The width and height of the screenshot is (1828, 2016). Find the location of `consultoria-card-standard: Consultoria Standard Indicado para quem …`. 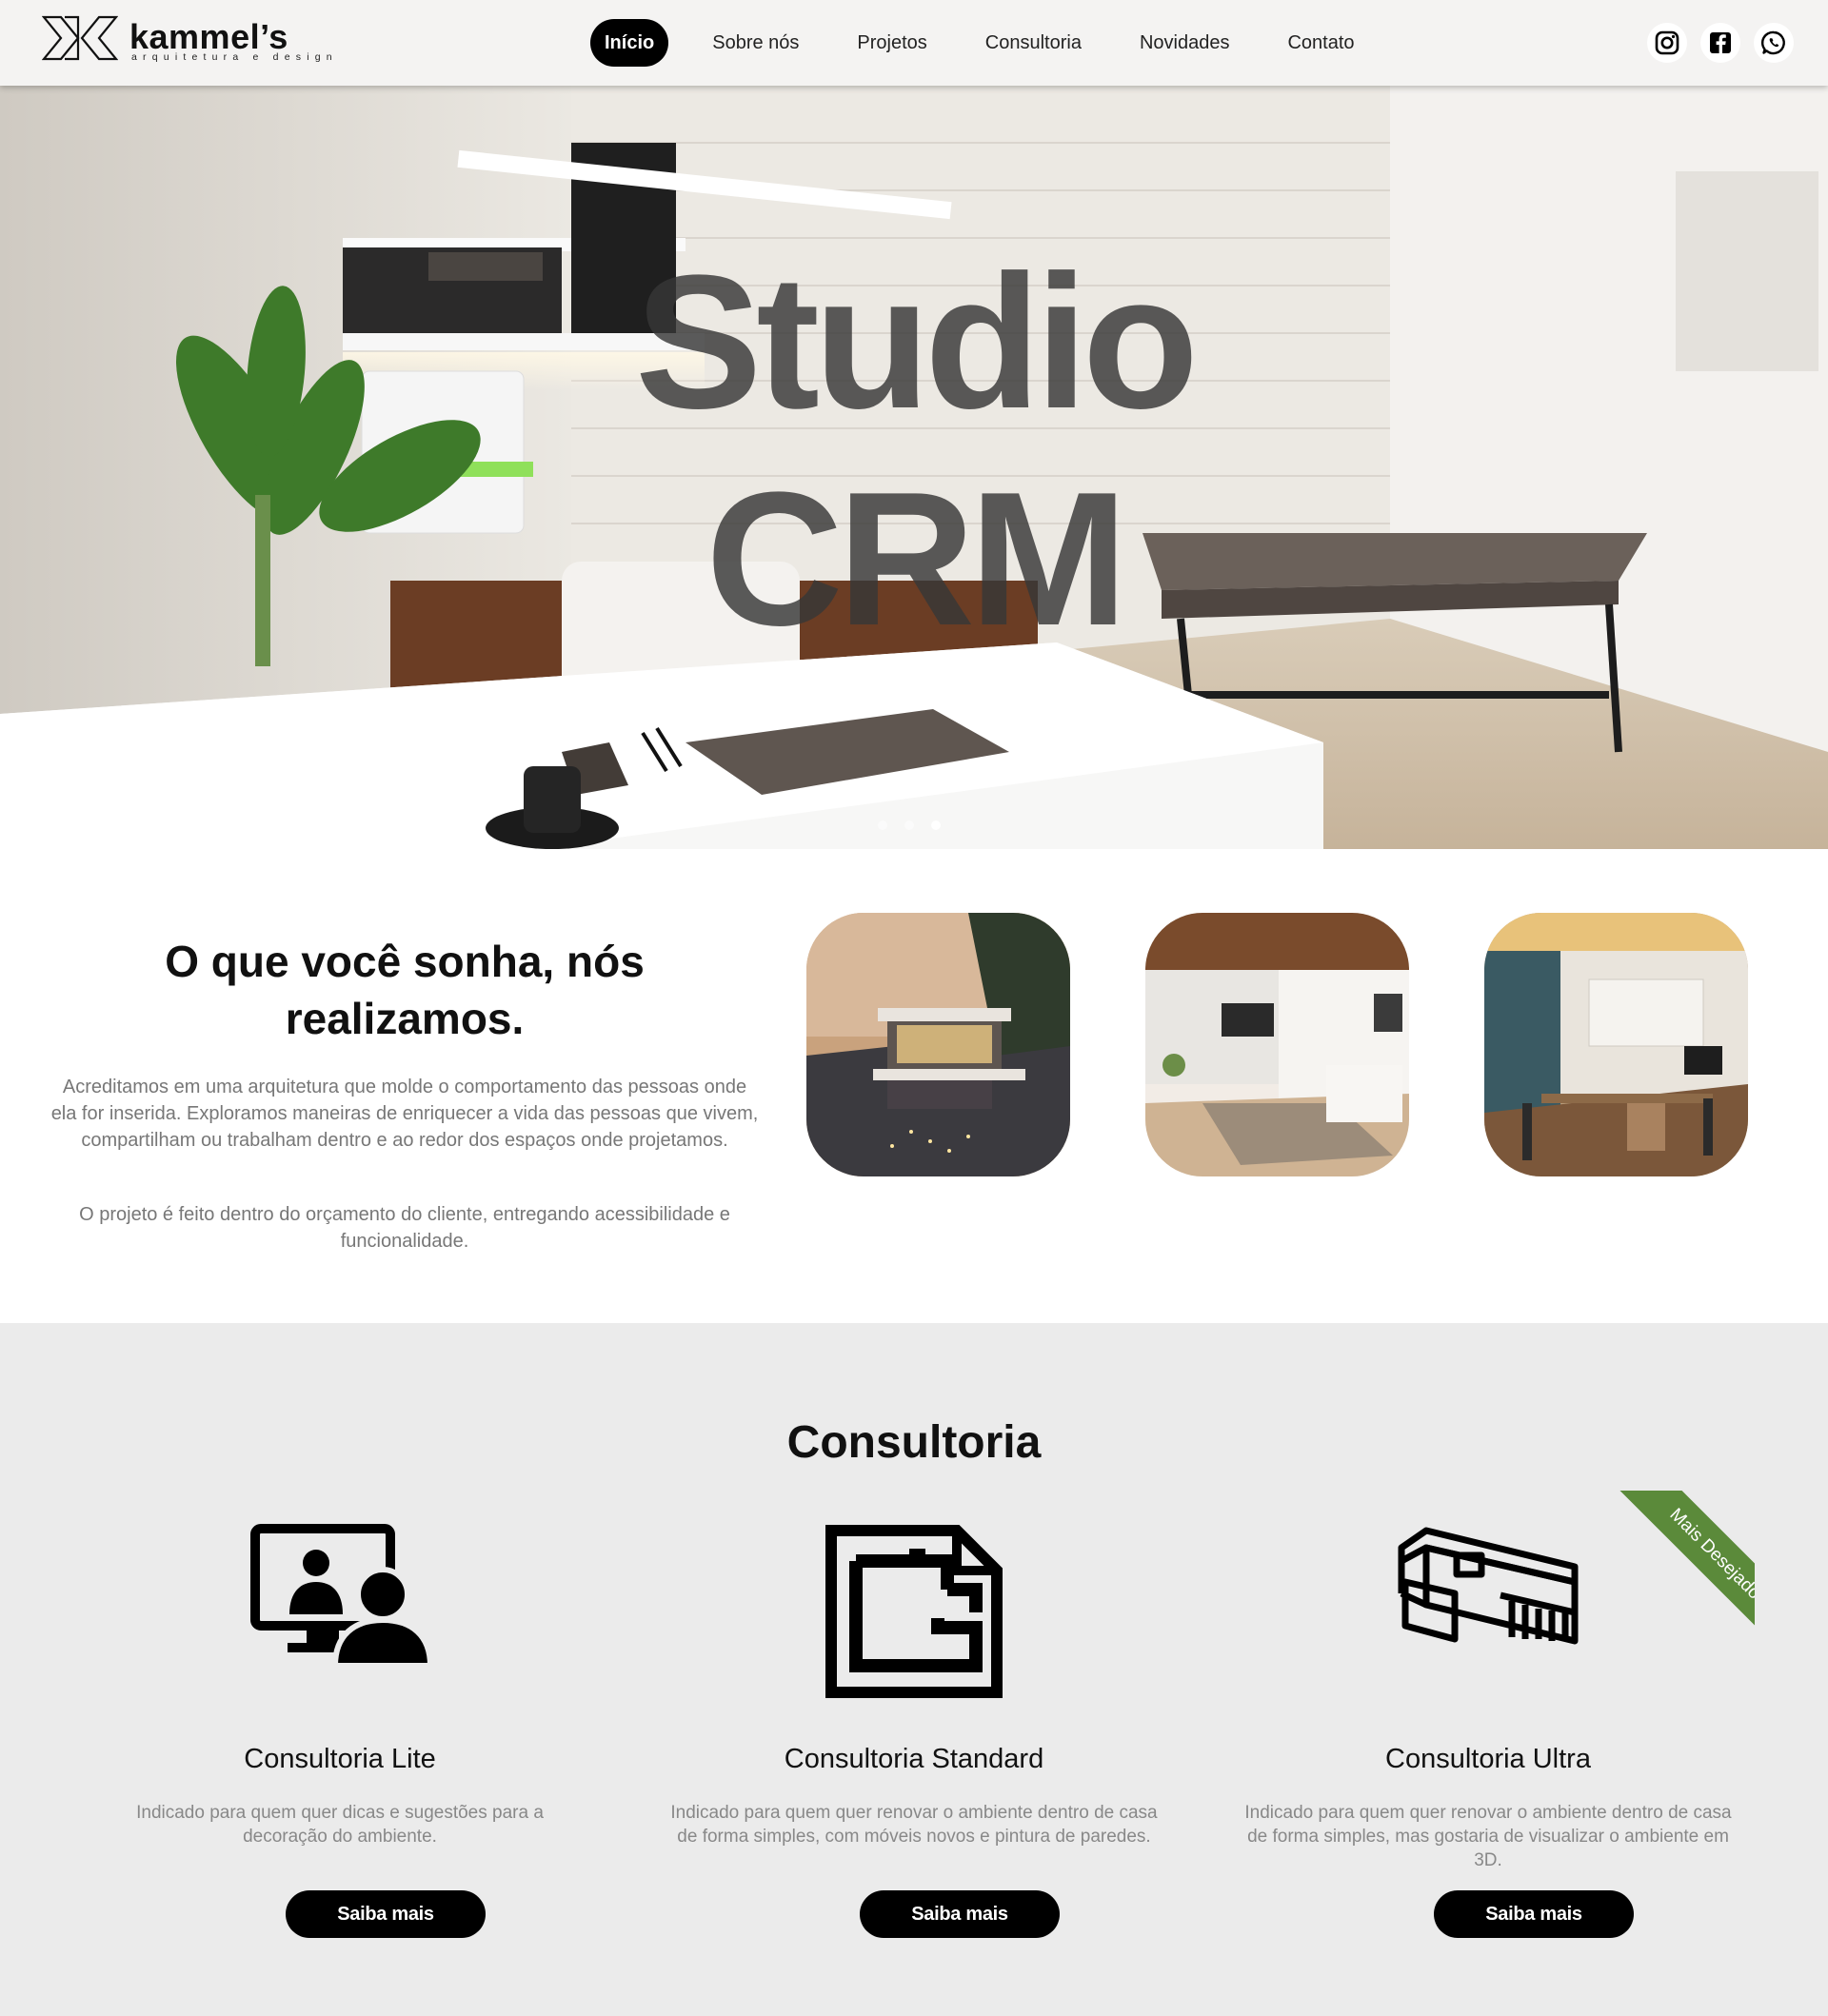

consultoria-card-standard: Consultoria Standard Indicado para quem … is located at coordinates (914, 1747).